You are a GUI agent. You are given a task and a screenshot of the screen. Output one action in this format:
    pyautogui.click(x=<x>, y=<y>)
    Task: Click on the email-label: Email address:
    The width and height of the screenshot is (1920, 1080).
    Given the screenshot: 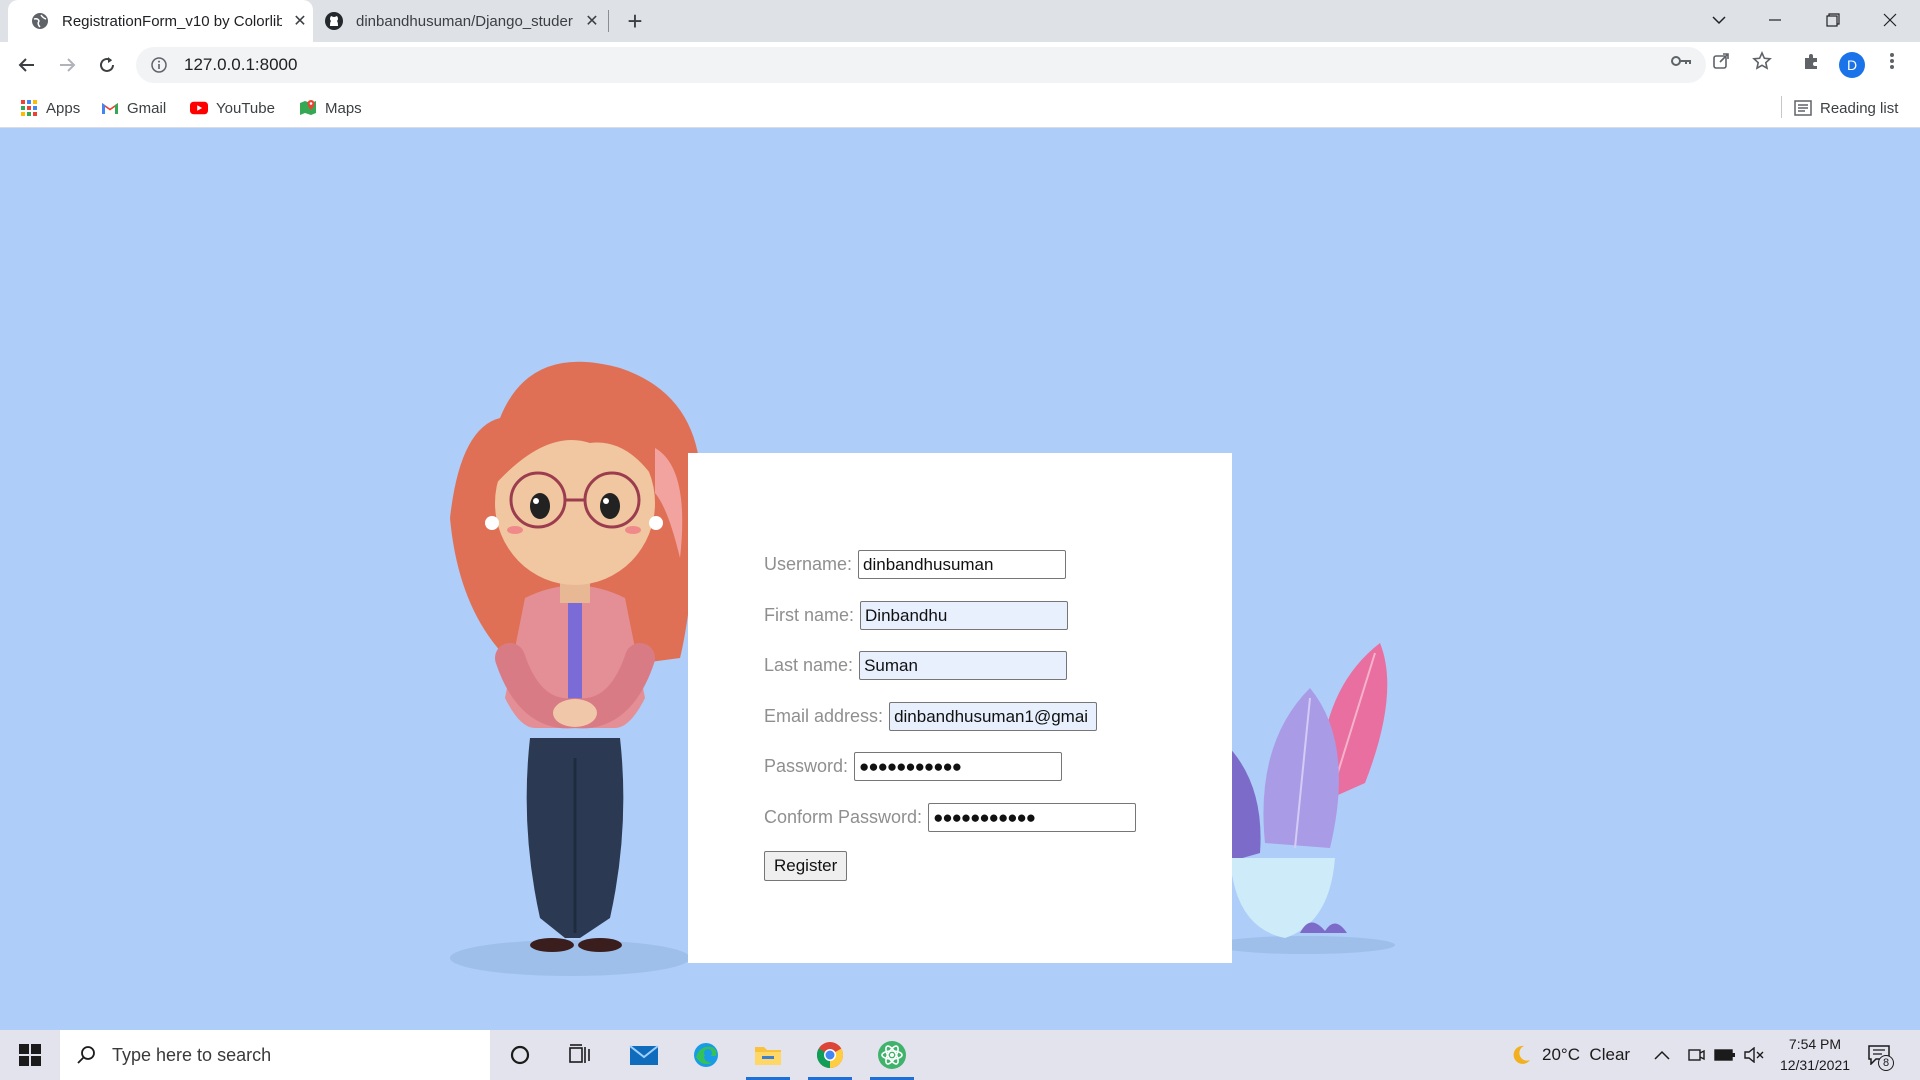 What is the action you would take?
    pyautogui.click(x=824, y=716)
    